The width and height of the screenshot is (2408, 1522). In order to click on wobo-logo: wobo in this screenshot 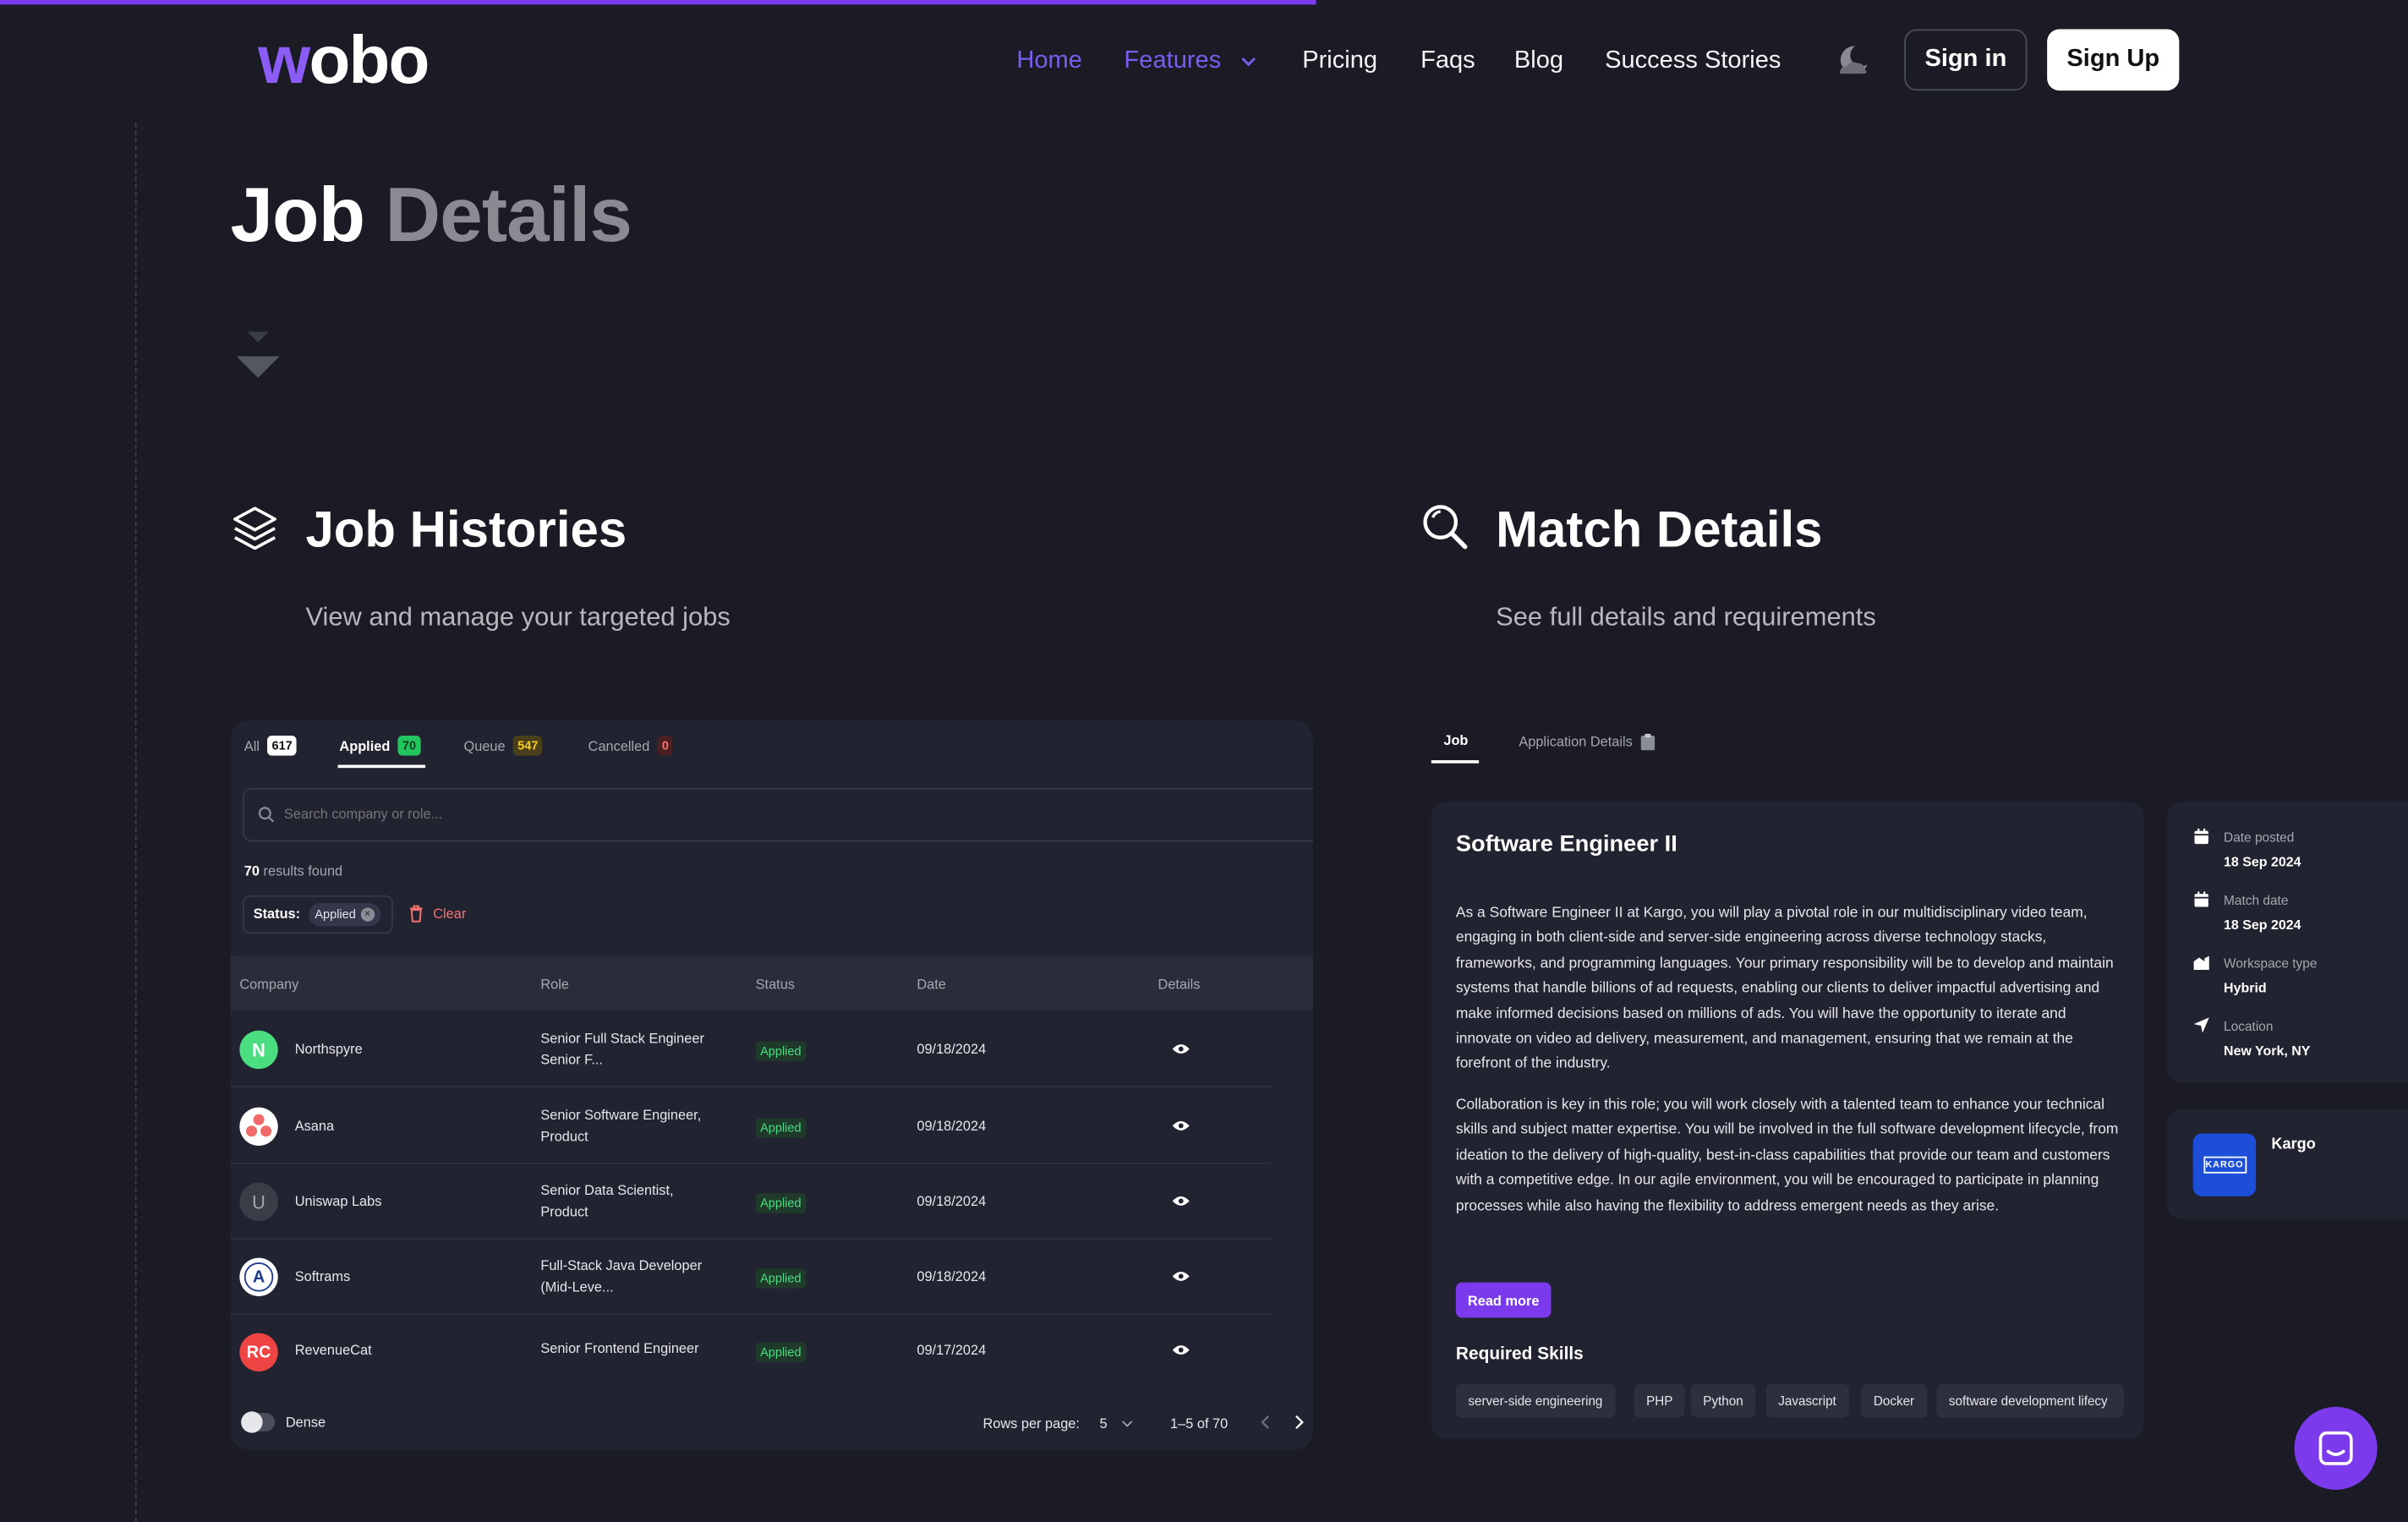, I will do `click(344, 61)`.